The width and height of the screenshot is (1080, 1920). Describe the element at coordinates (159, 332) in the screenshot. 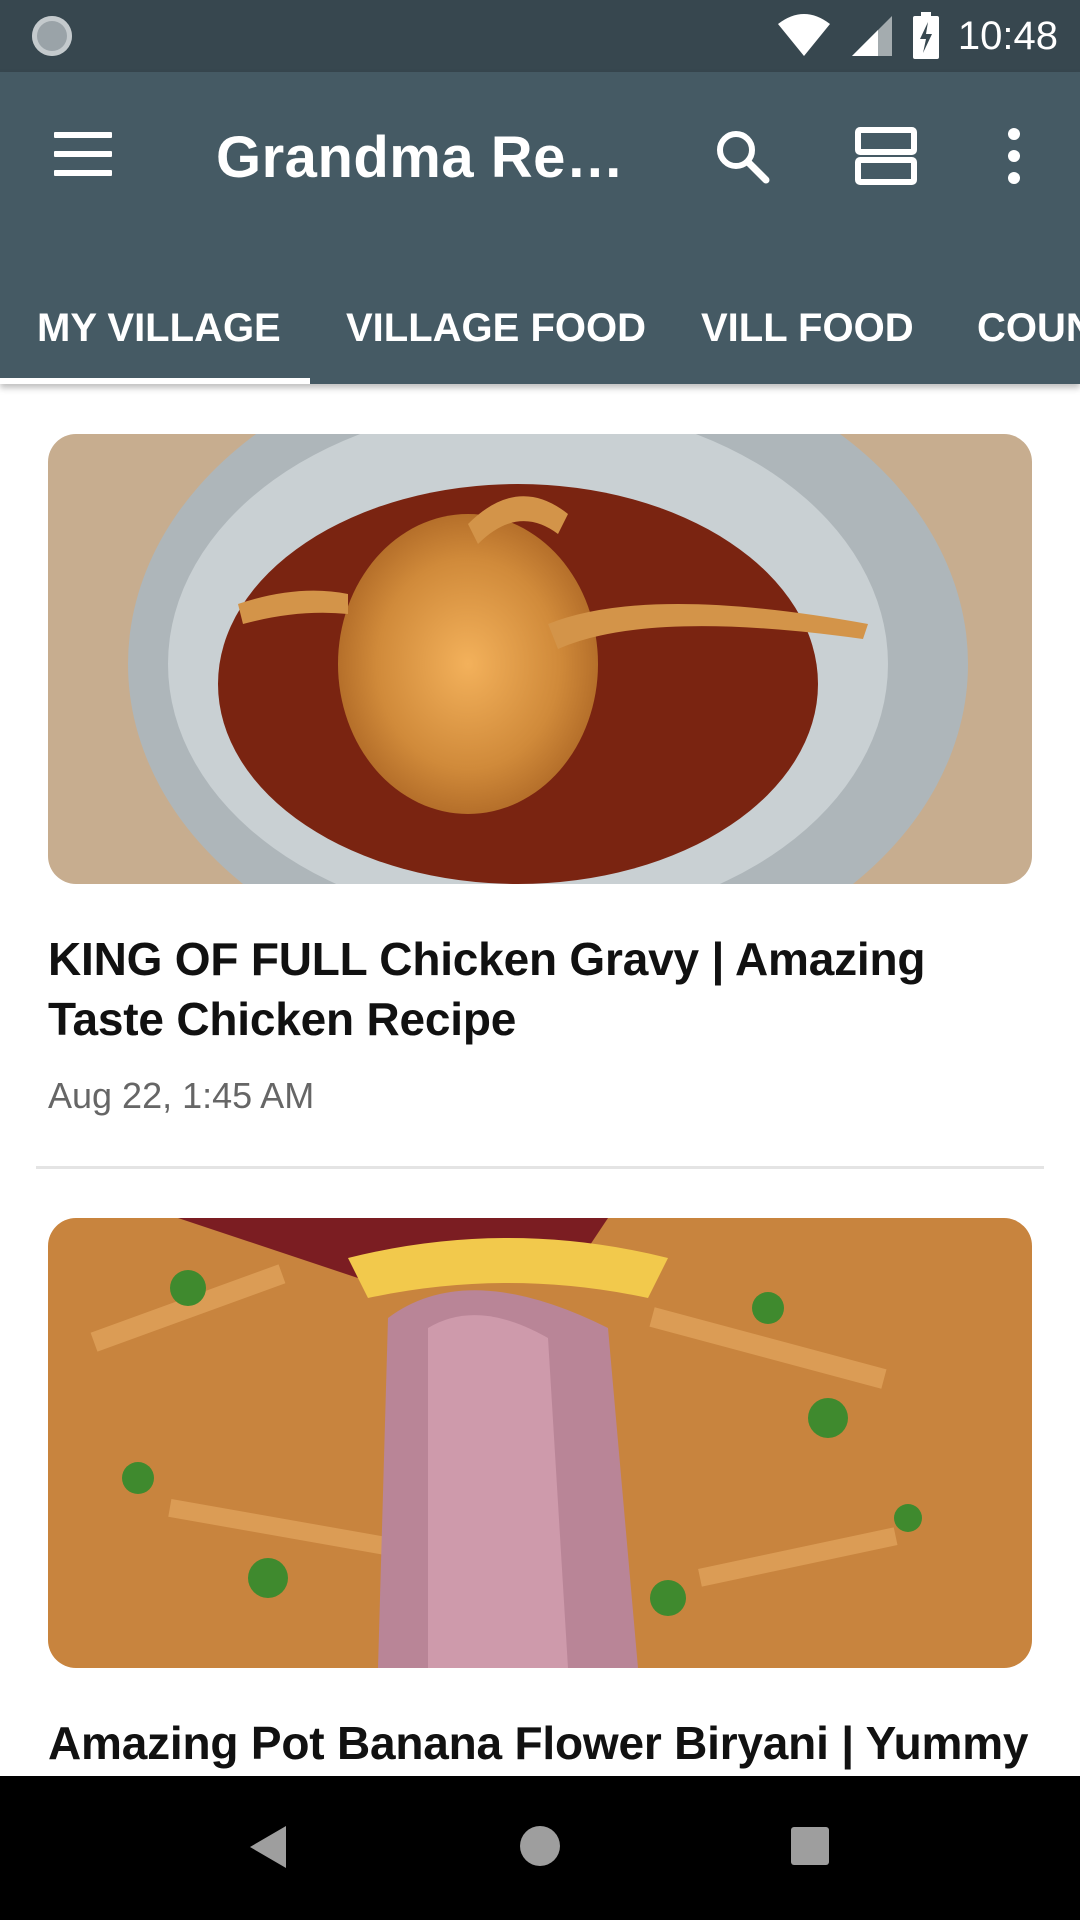

I see `tab-my-village: MY VILLAGE` at that location.